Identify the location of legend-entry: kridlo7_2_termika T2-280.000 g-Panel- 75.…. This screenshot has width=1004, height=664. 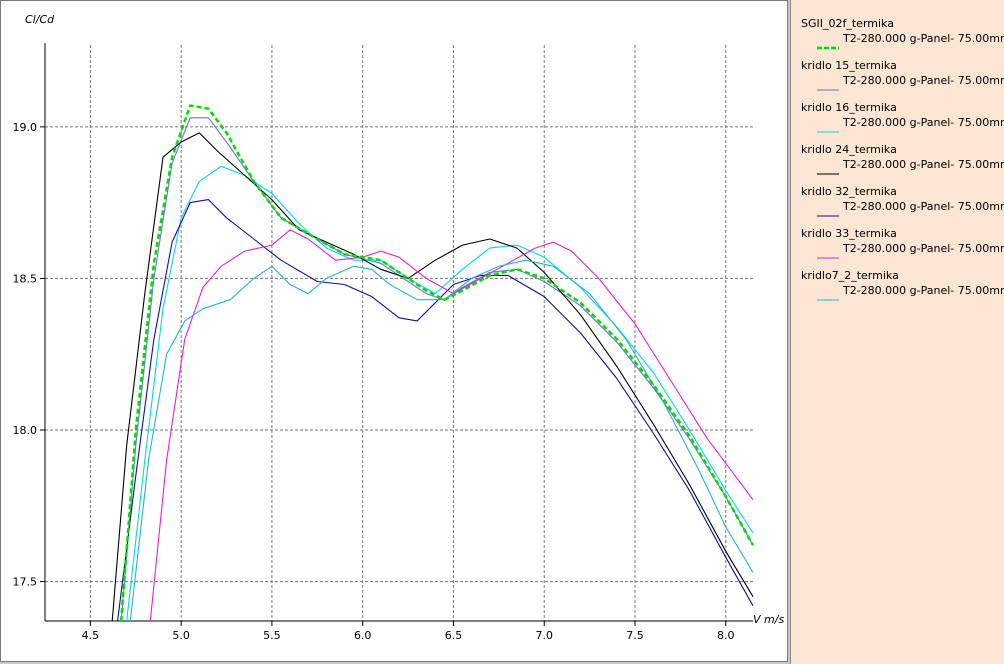
(902, 287).